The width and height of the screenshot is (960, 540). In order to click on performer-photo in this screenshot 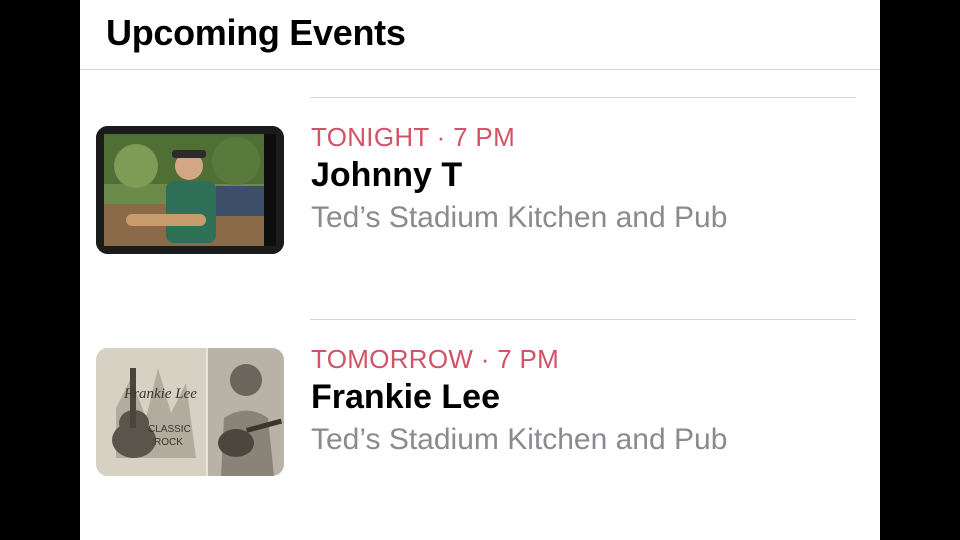, I will do `click(190, 190)`.